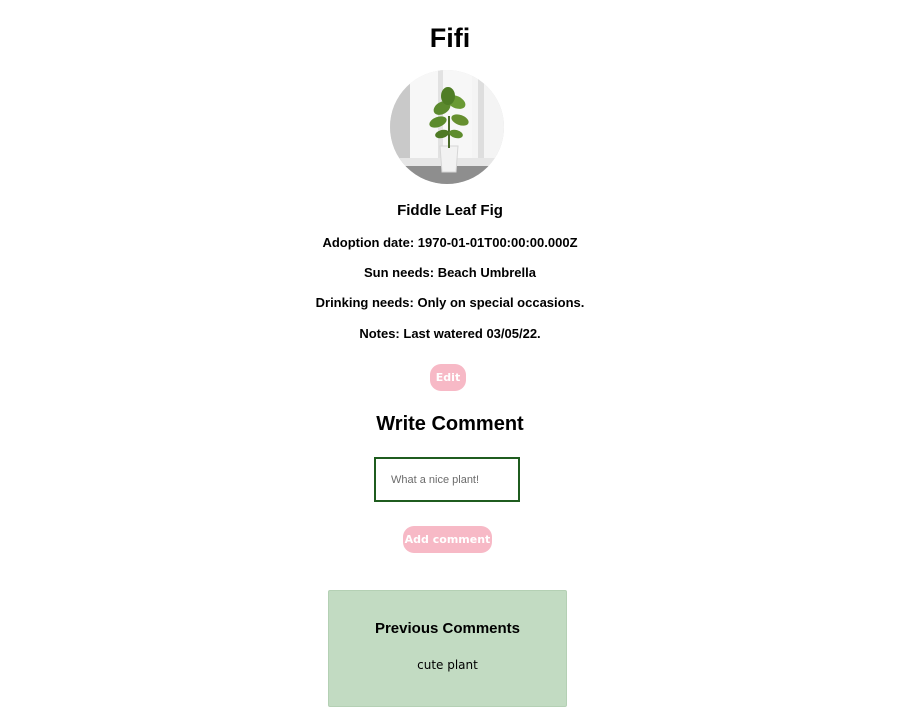 This screenshot has height=720, width=900. Describe the element at coordinates (447, 628) in the screenshot. I see `previous-comments-heading: Previous Comments` at that location.